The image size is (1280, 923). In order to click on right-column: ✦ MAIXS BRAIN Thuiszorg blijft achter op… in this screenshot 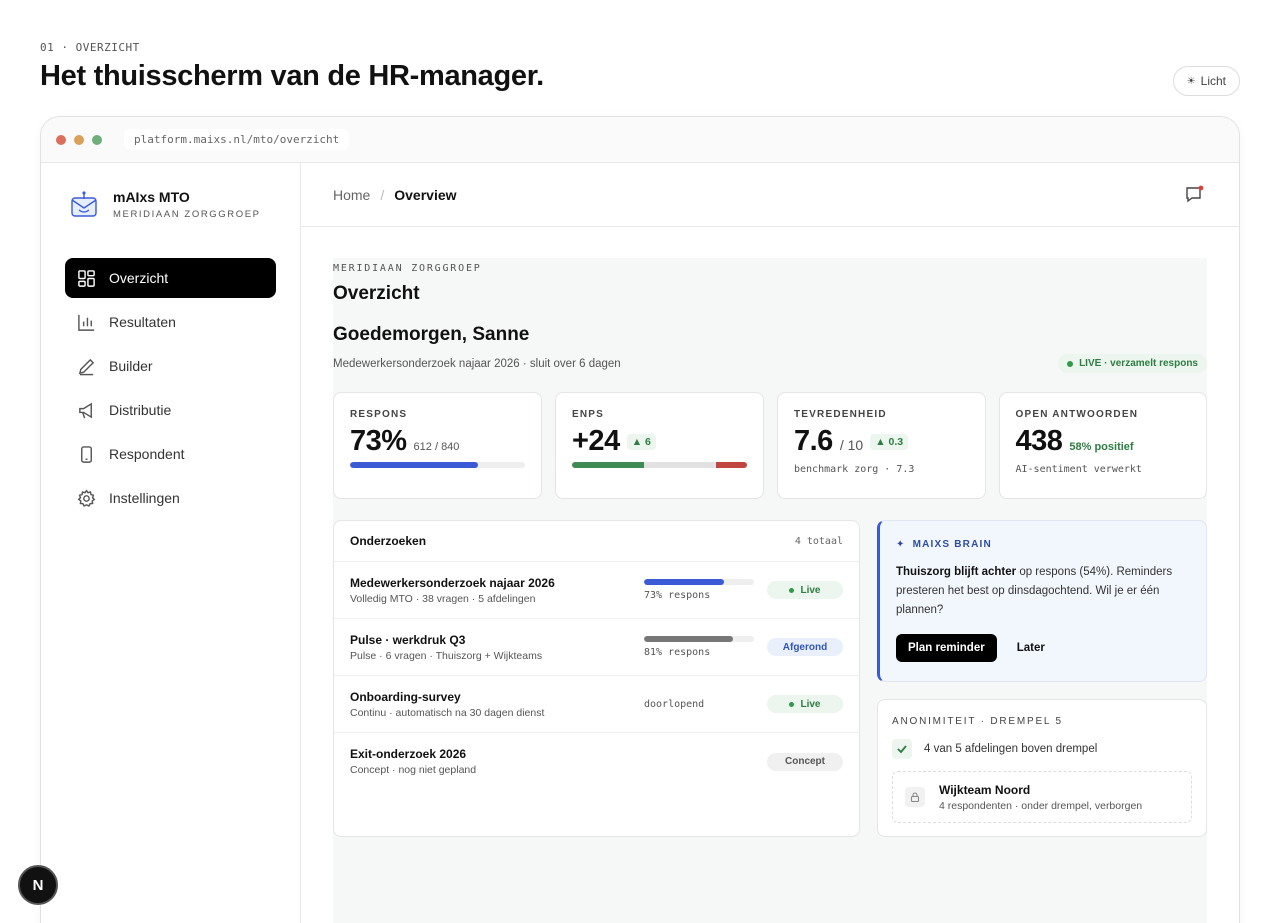, I will do `click(1042, 678)`.